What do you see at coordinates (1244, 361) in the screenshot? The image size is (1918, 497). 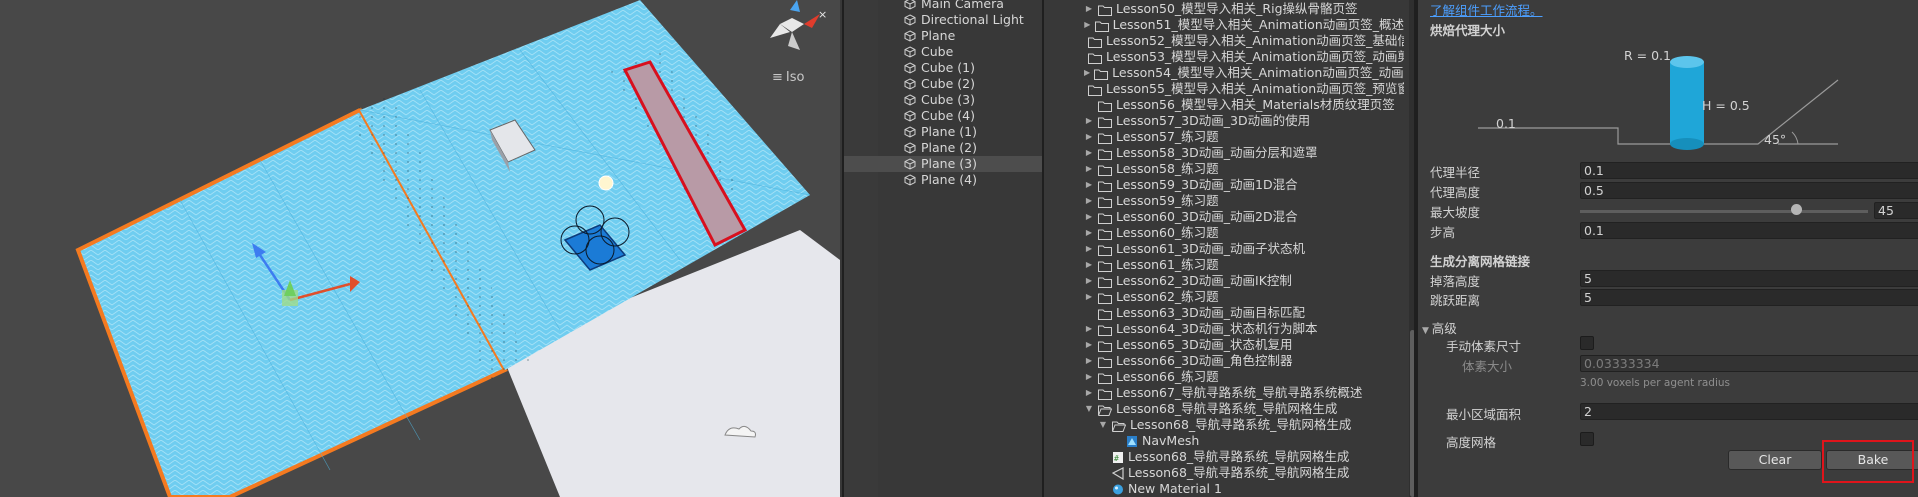 I see `project-tree-item: ▶ Lesson66_3D动画_角色控制器` at bounding box center [1244, 361].